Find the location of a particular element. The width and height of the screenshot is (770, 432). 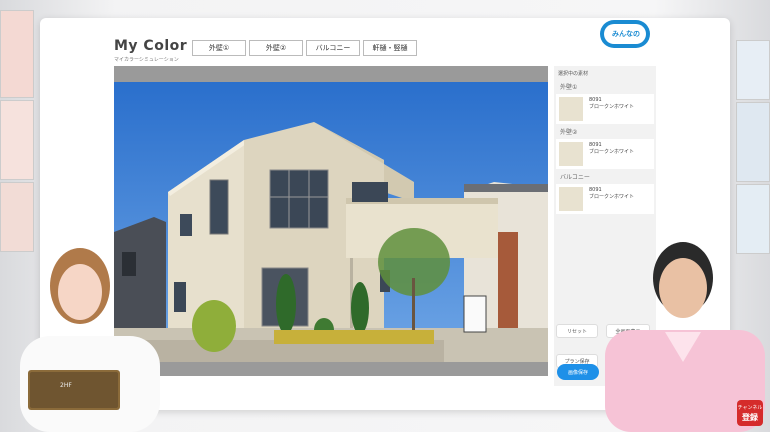

tab-wall-1: 外壁① is located at coordinates (219, 48).